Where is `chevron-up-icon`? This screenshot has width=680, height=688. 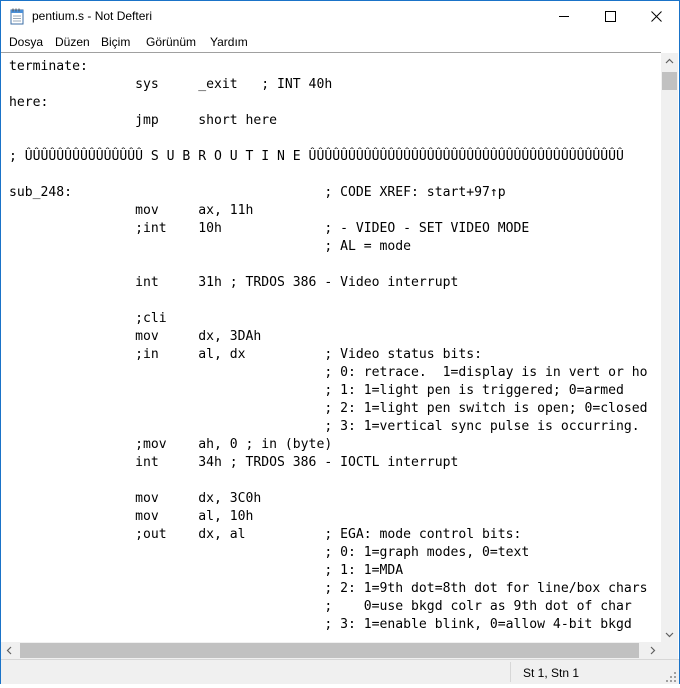 chevron-up-icon is located at coordinates (669, 61).